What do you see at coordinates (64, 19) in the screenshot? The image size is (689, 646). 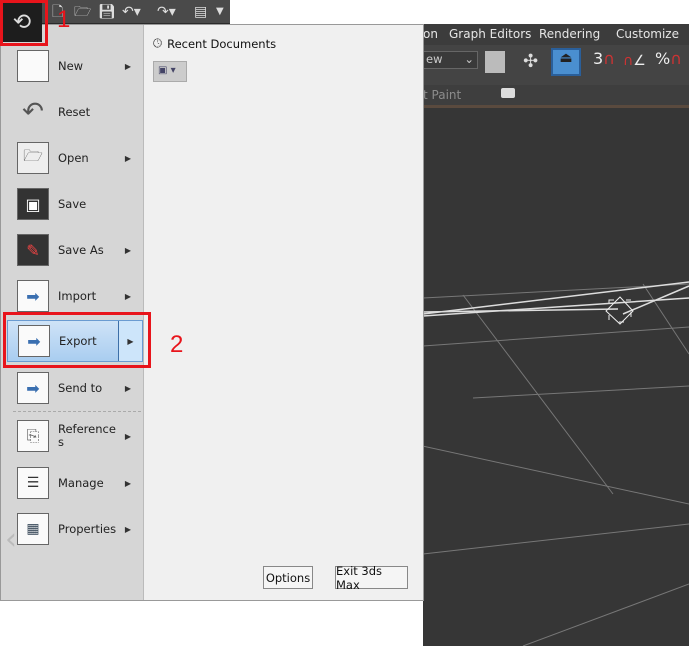 I see `annotation-label-1: 1` at bounding box center [64, 19].